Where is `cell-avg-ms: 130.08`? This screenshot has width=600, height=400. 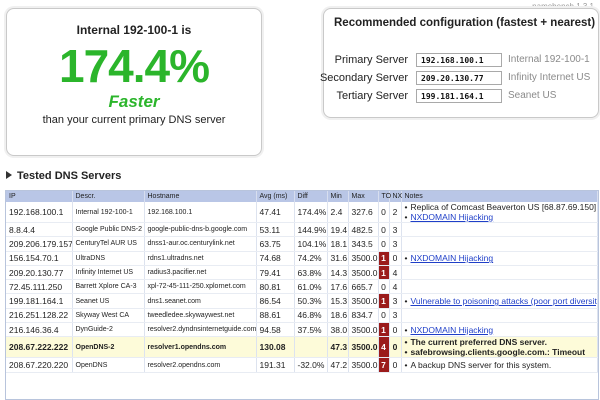 cell-avg-ms: 130.08 is located at coordinates (275, 347).